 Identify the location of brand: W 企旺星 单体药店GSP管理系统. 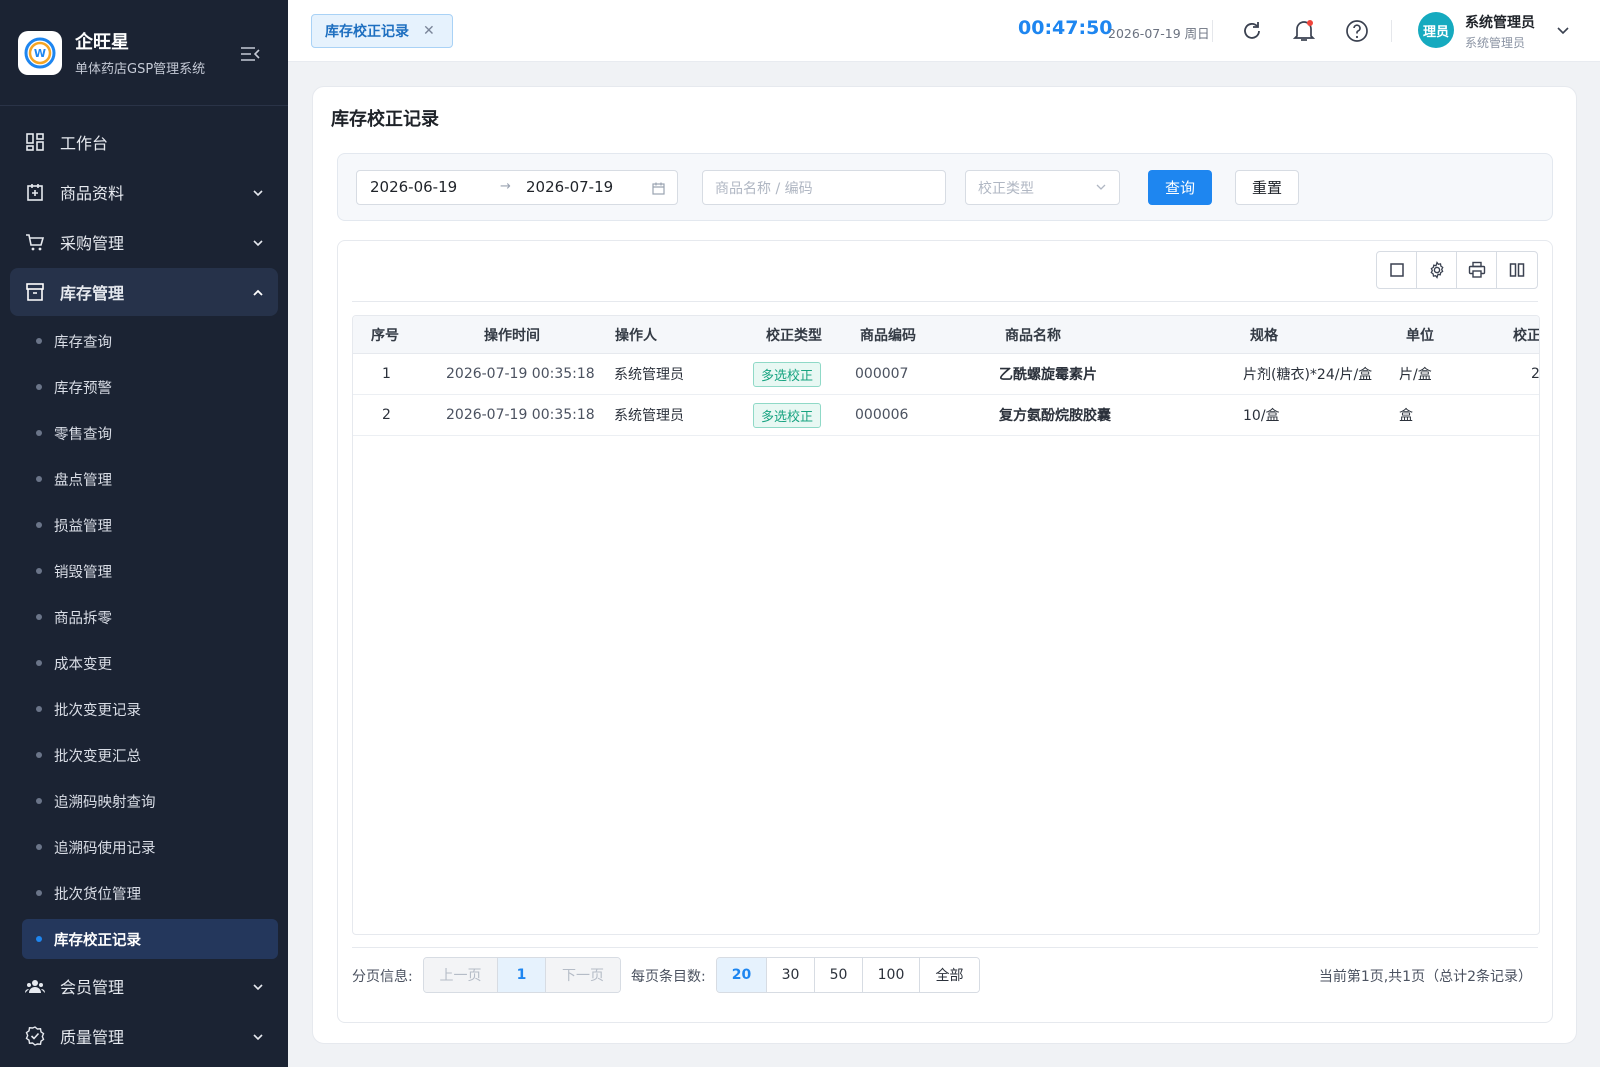
(144, 53).